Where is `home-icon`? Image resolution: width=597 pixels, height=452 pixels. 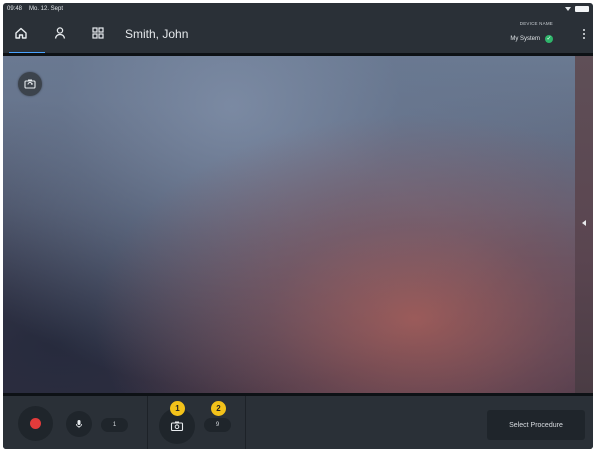
home-icon is located at coordinates (21, 33).